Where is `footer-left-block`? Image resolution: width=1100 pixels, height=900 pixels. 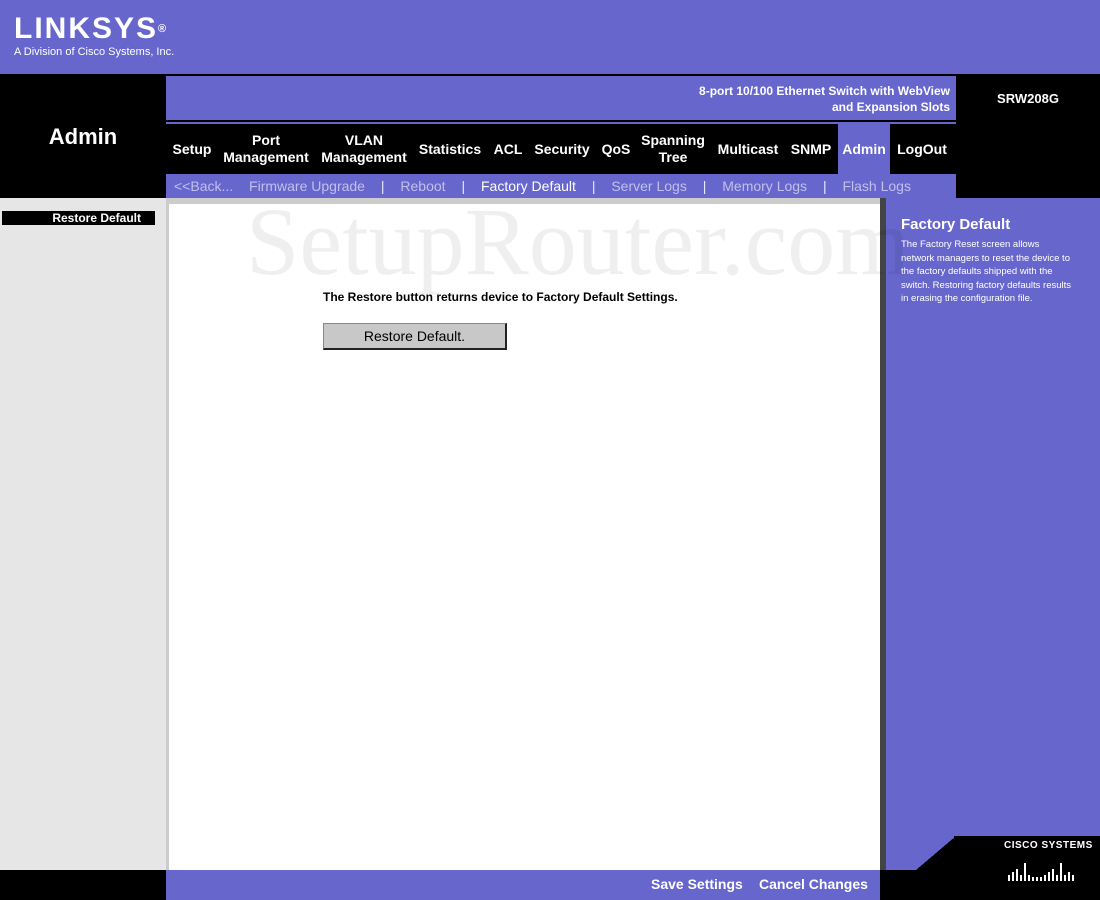 footer-left-block is located at coordinates (83, 885).